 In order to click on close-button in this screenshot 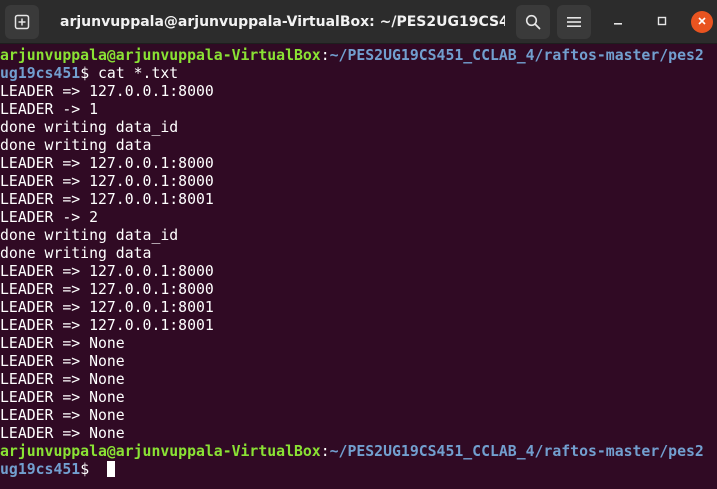, I will do `click(702, 22)`.